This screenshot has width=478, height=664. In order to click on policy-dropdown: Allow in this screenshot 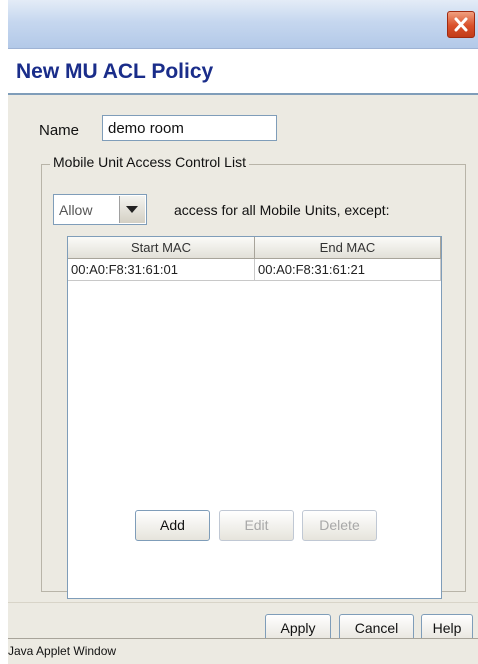, I will do `click(100, 209)`.